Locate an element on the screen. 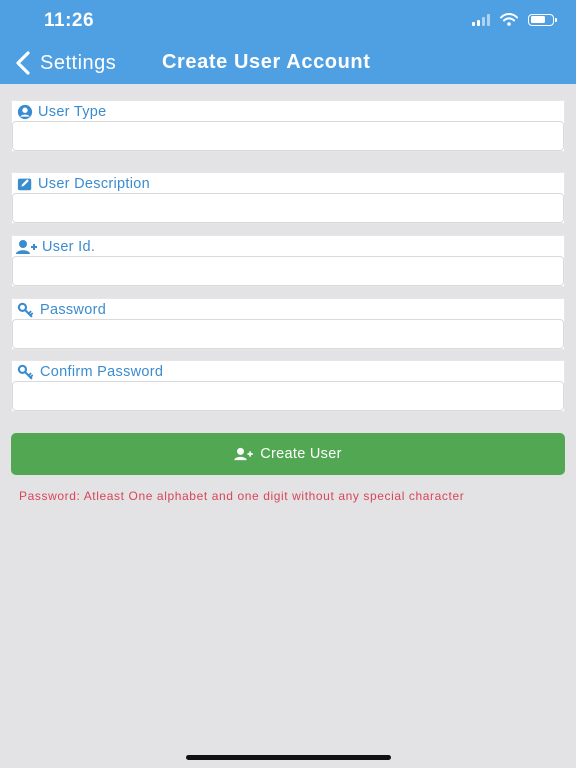  user-description-label-row: User Description is located at coordinates (83, 184).